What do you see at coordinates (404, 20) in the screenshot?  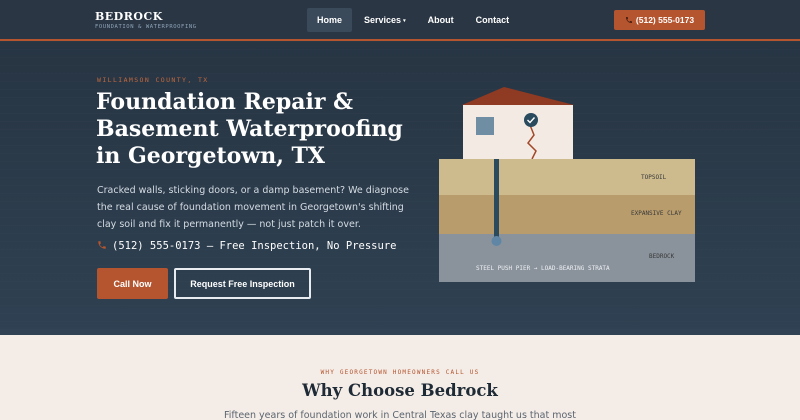 I see `chevron-down-icon: ▾` at bounding box center [404, 20].